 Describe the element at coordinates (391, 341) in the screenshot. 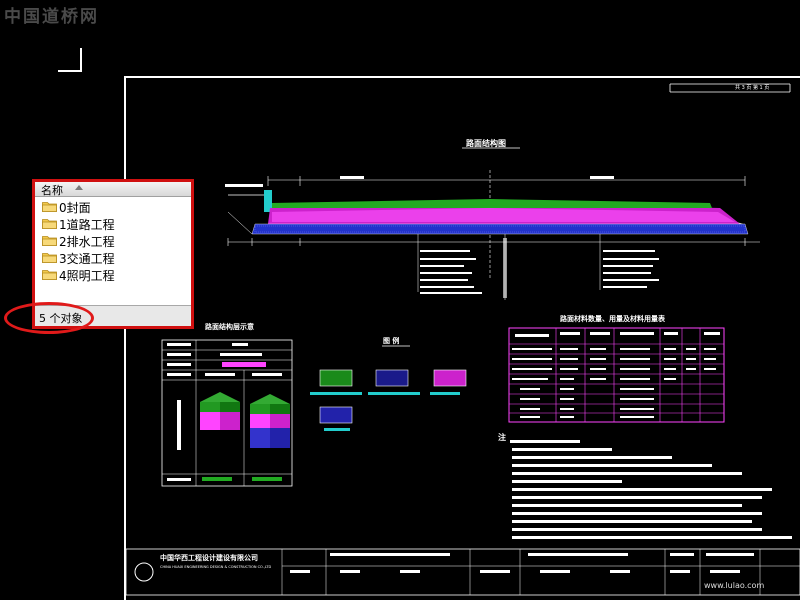

I see `legend-title: 图 例` at that location.